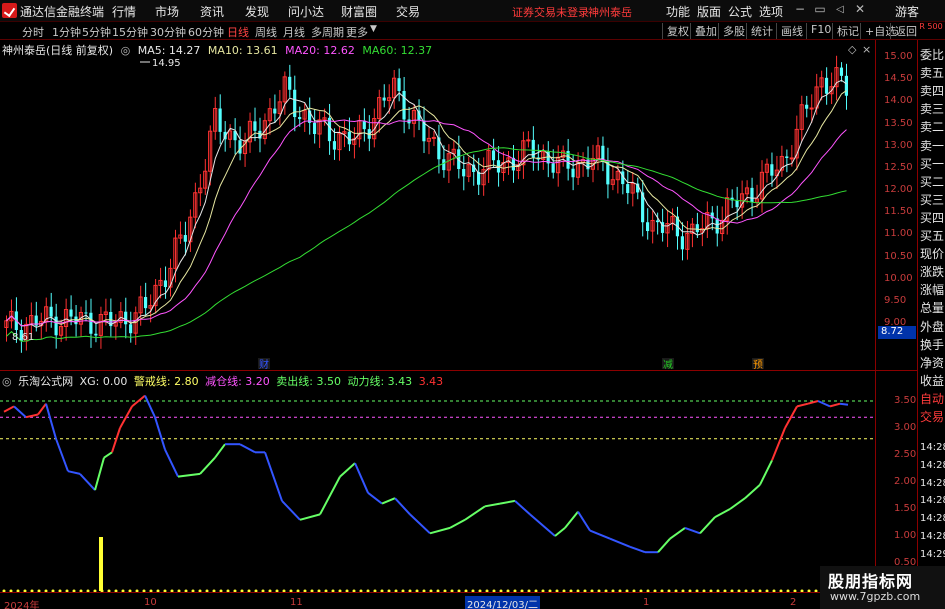 This screenshot has height=609, width=945. Describe the element at coordinates (895, 300) in the screenshot. I see `price-tick: 9.50` at that location.